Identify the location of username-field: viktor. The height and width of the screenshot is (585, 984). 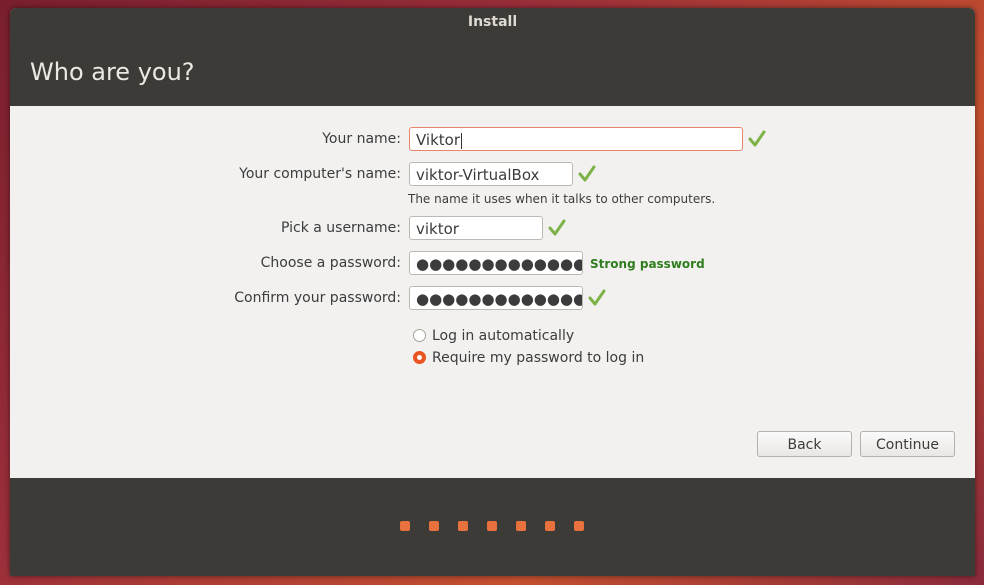
(476, 228).